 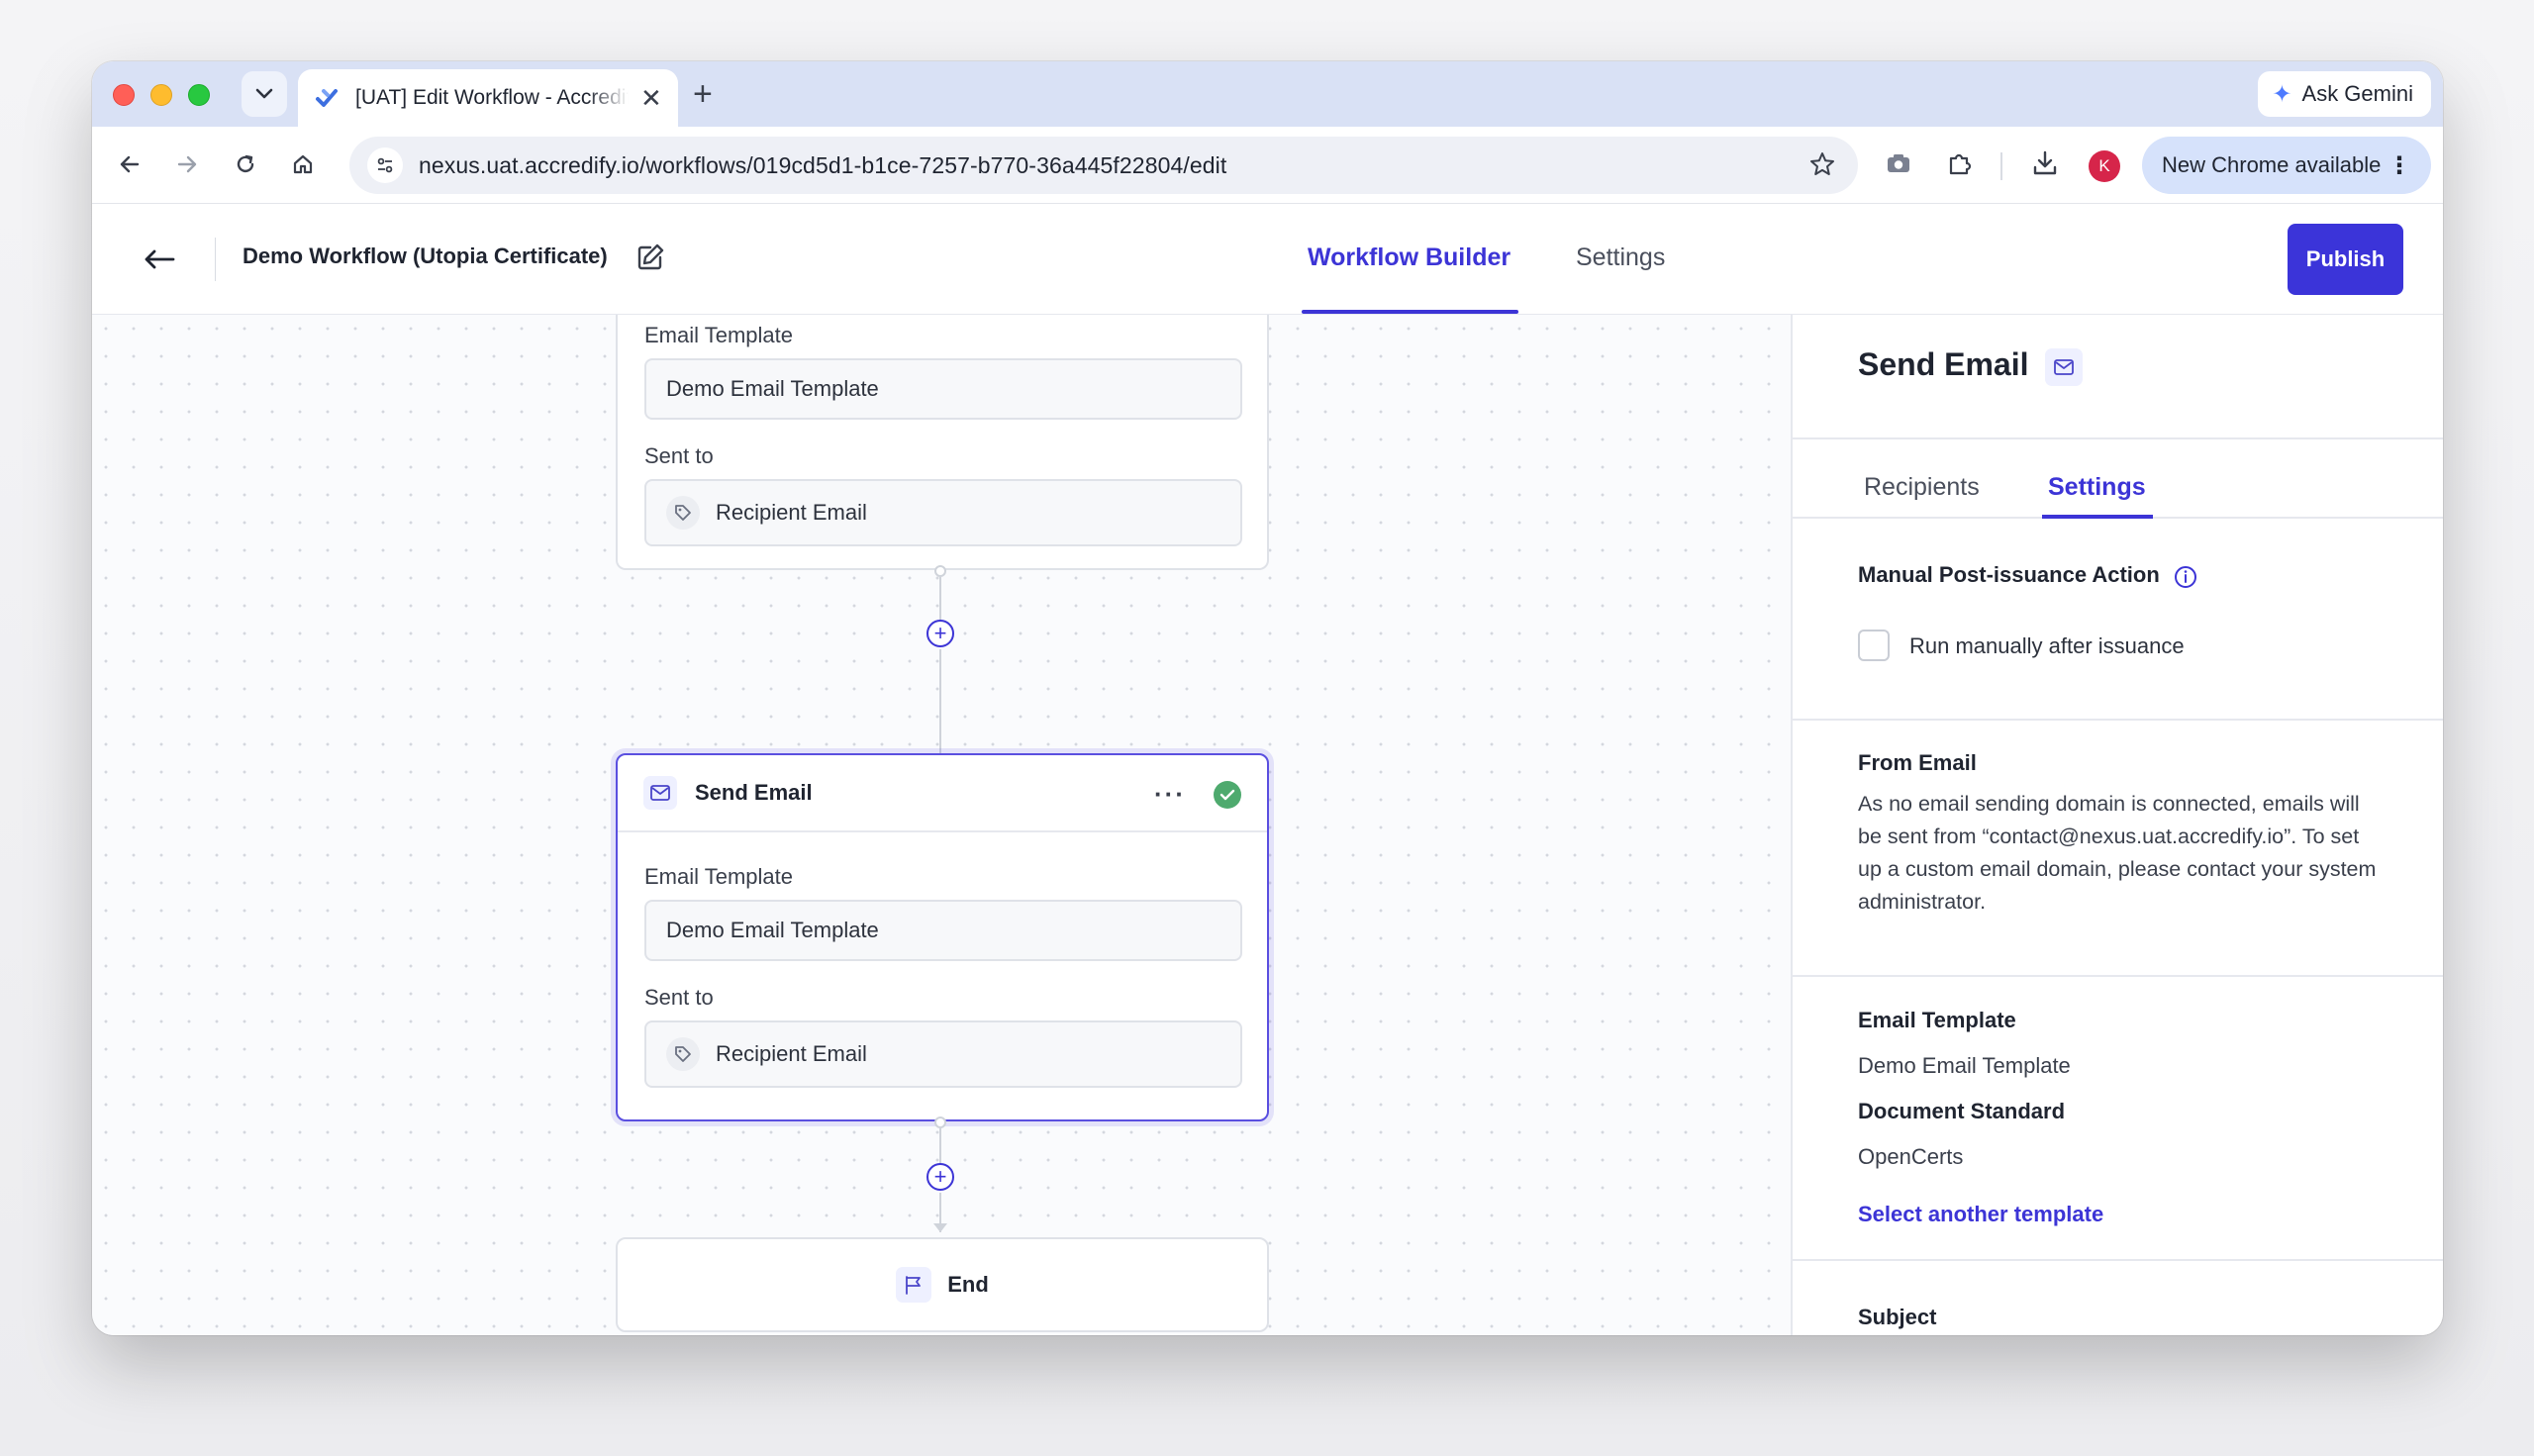 What do you see at coordinates (1960, 165) in the screenshot?
I see `extensions-puzzle-icon` at bounding box center [1960, 165].